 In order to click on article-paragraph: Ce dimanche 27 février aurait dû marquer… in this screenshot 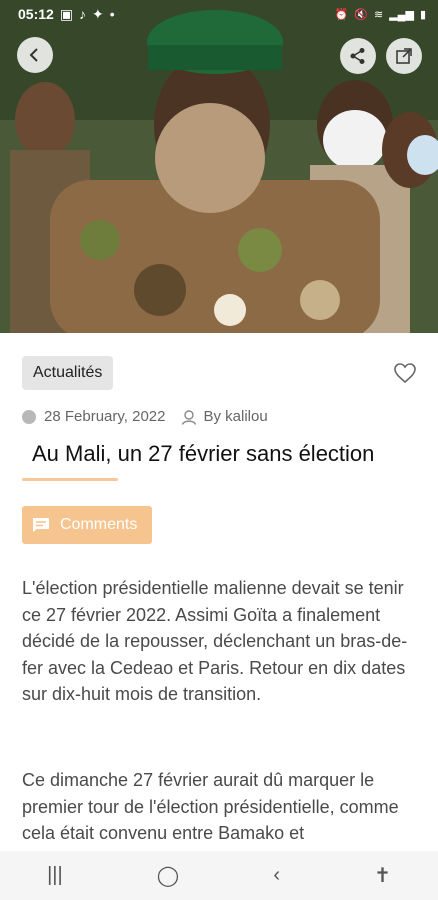, I will do `click(210, 806)`.